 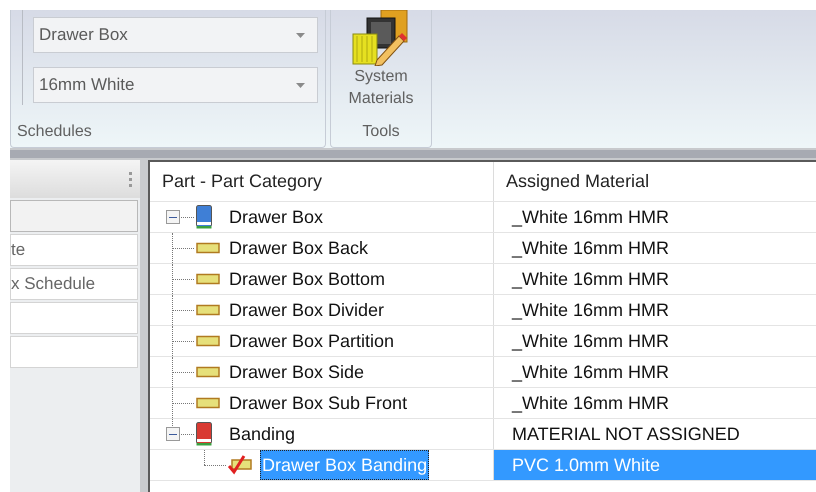 What do you see at coordinates (483, 403) in the screenshot?
I see `tree-row: Drawer Box Sub Front _White 16mm HMR` at bounding box center [483, 403].